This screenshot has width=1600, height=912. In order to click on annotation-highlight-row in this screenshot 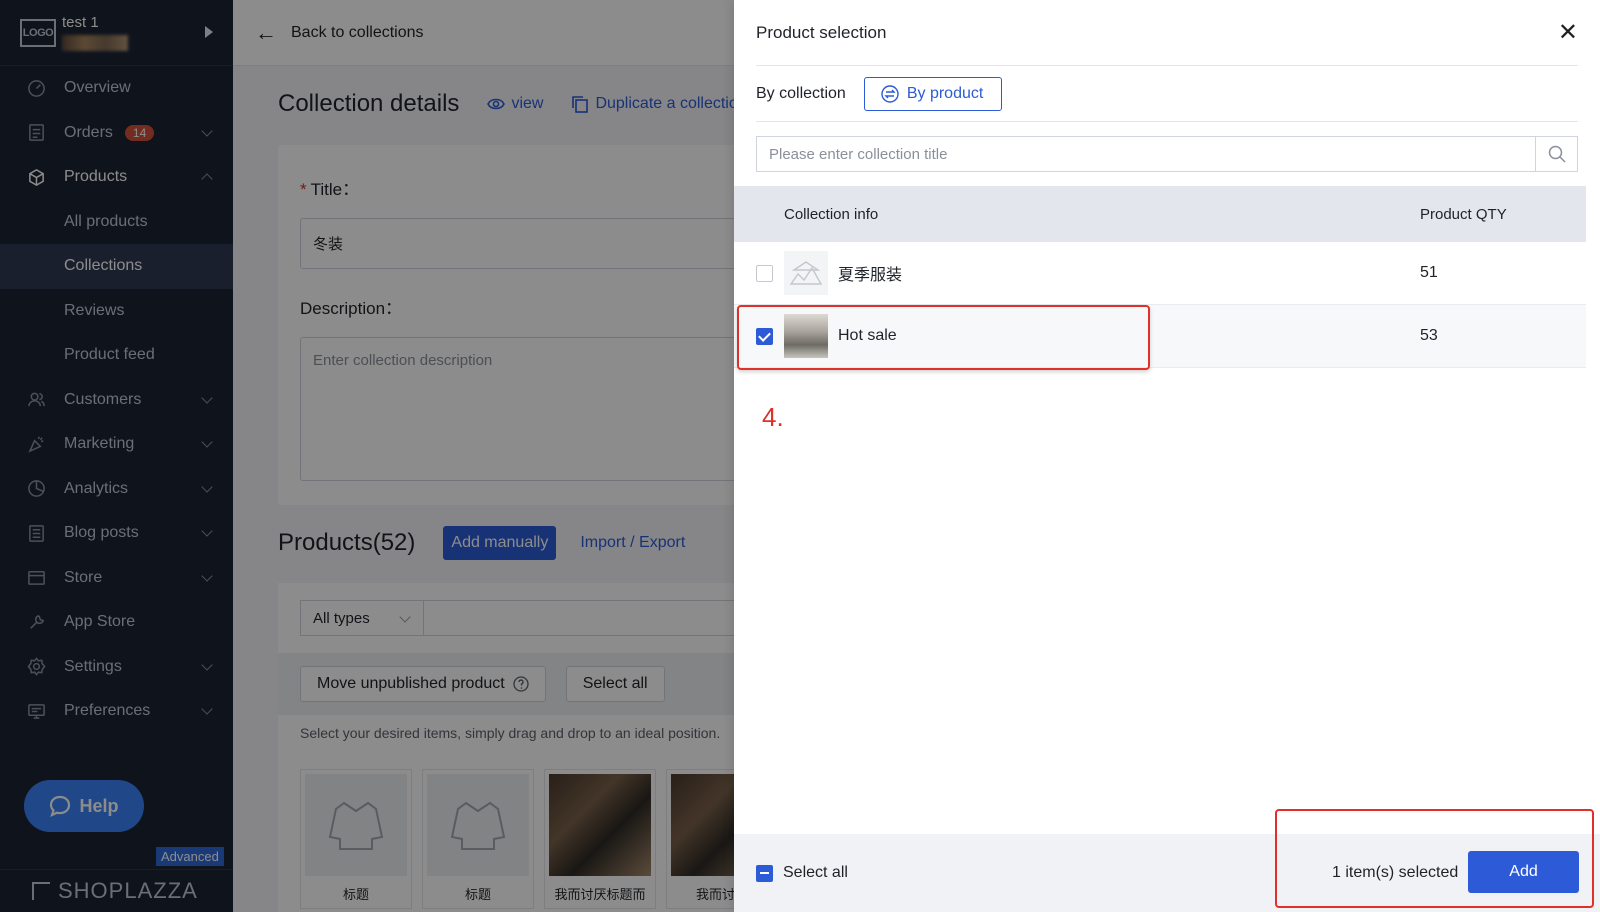, I will do `click(943, 337)`.